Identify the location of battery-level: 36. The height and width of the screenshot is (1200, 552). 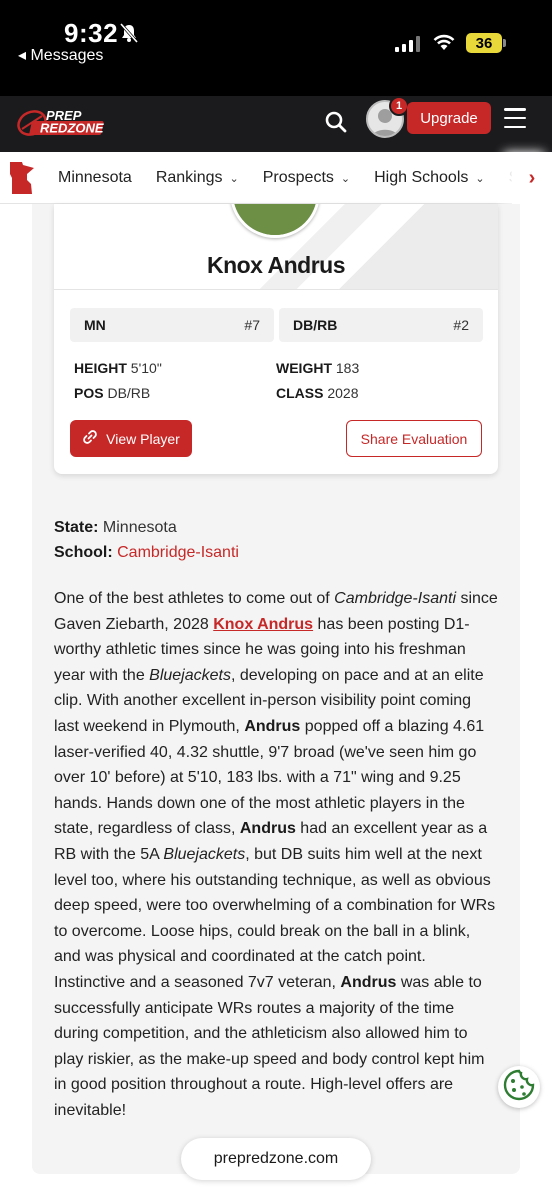
(484, 43).